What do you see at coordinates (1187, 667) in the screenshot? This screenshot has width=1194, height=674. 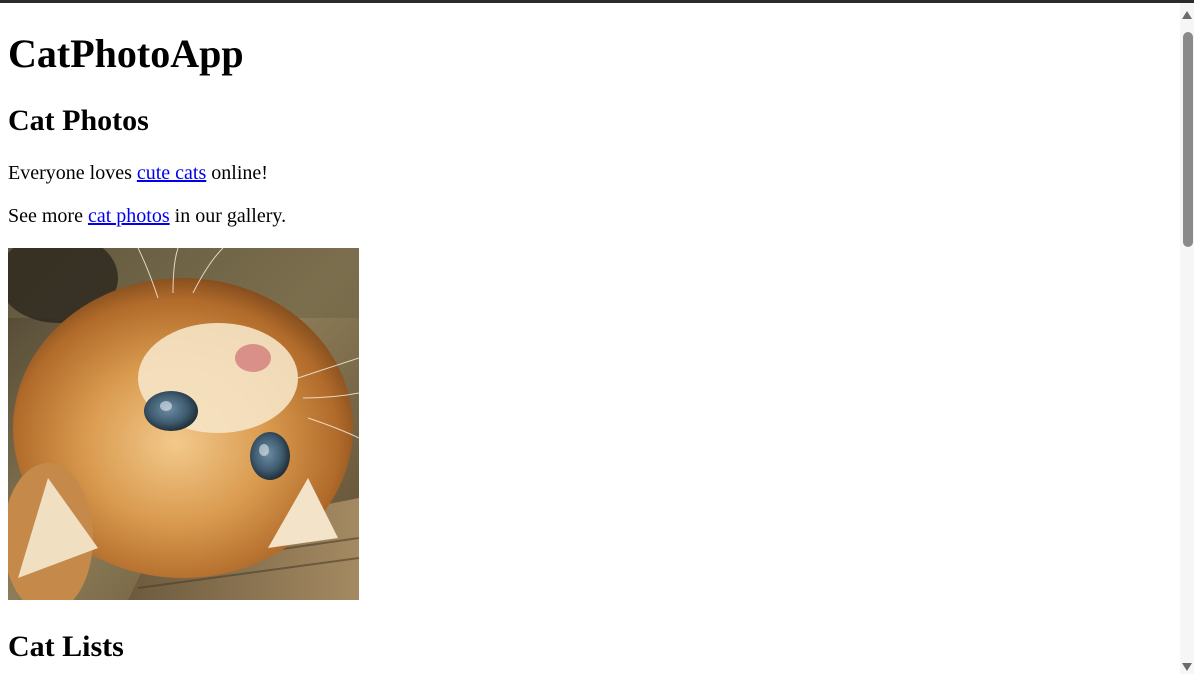 I see `scroll-down-arrow-icon` at bounding box center [1187, 667].